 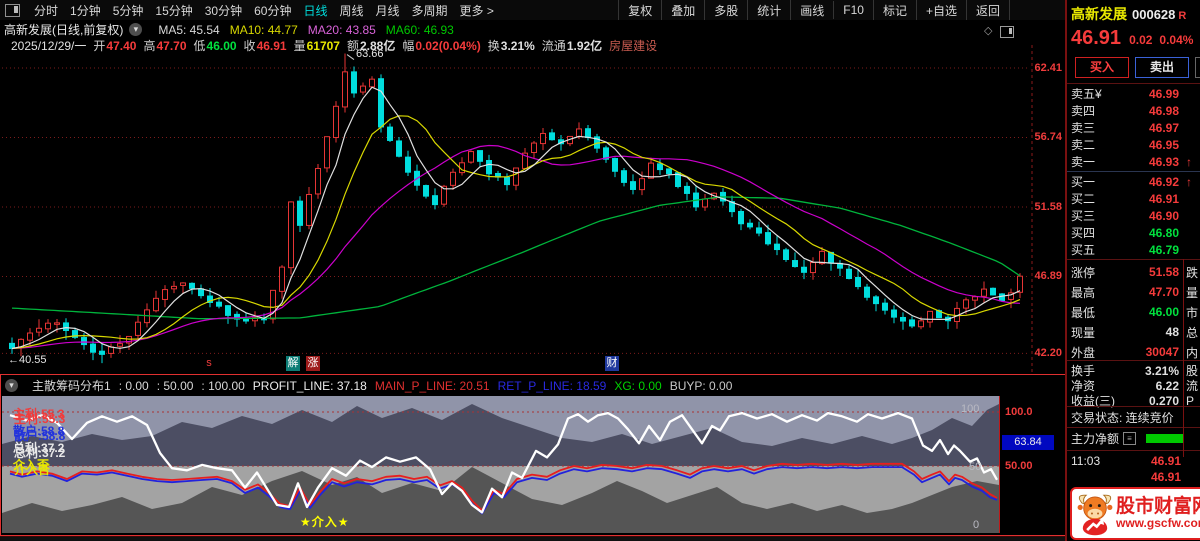 I want to click on stat-value: 48, so click(x=1172, y=332).